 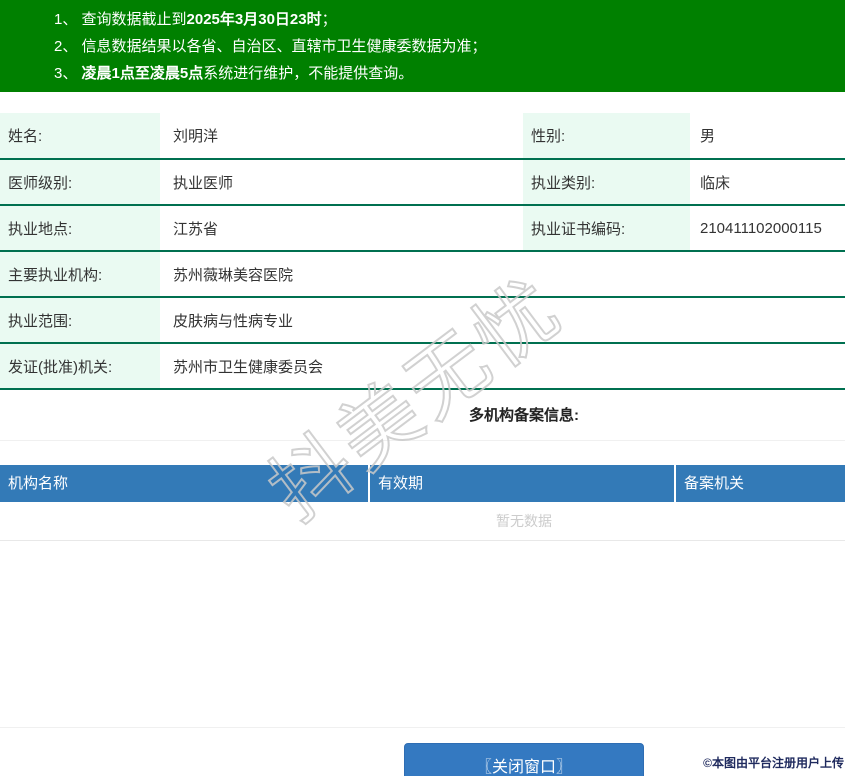 I want to click on scope-value: 皮肤病与性病专业, so click(x=502, y=320).